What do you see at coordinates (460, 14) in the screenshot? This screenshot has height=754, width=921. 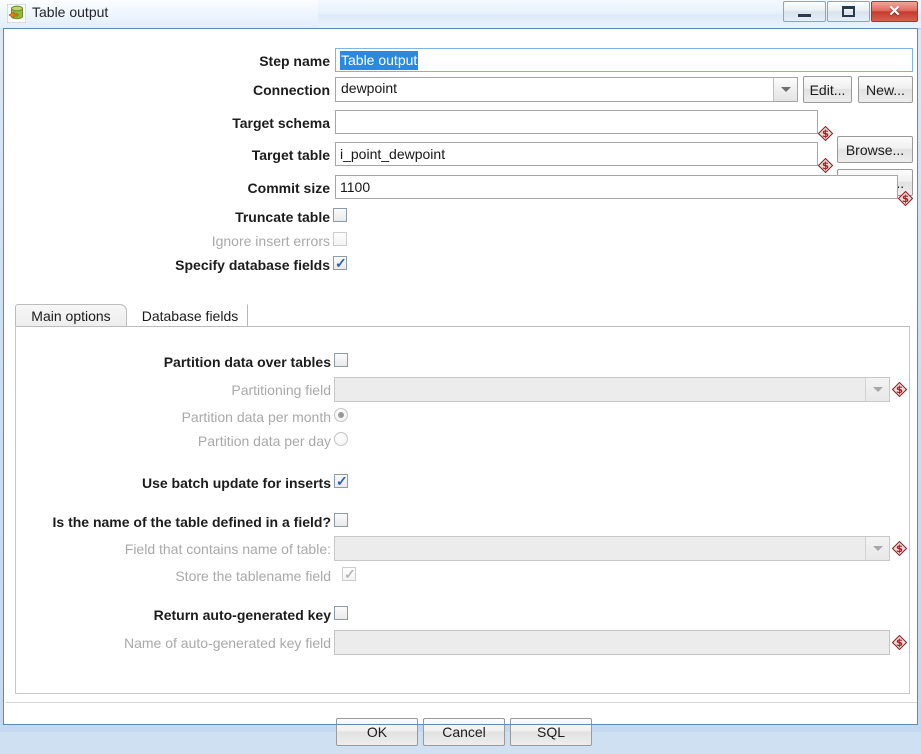 I see `title-bar: Table output ✕` at bounding box center [460, 14].